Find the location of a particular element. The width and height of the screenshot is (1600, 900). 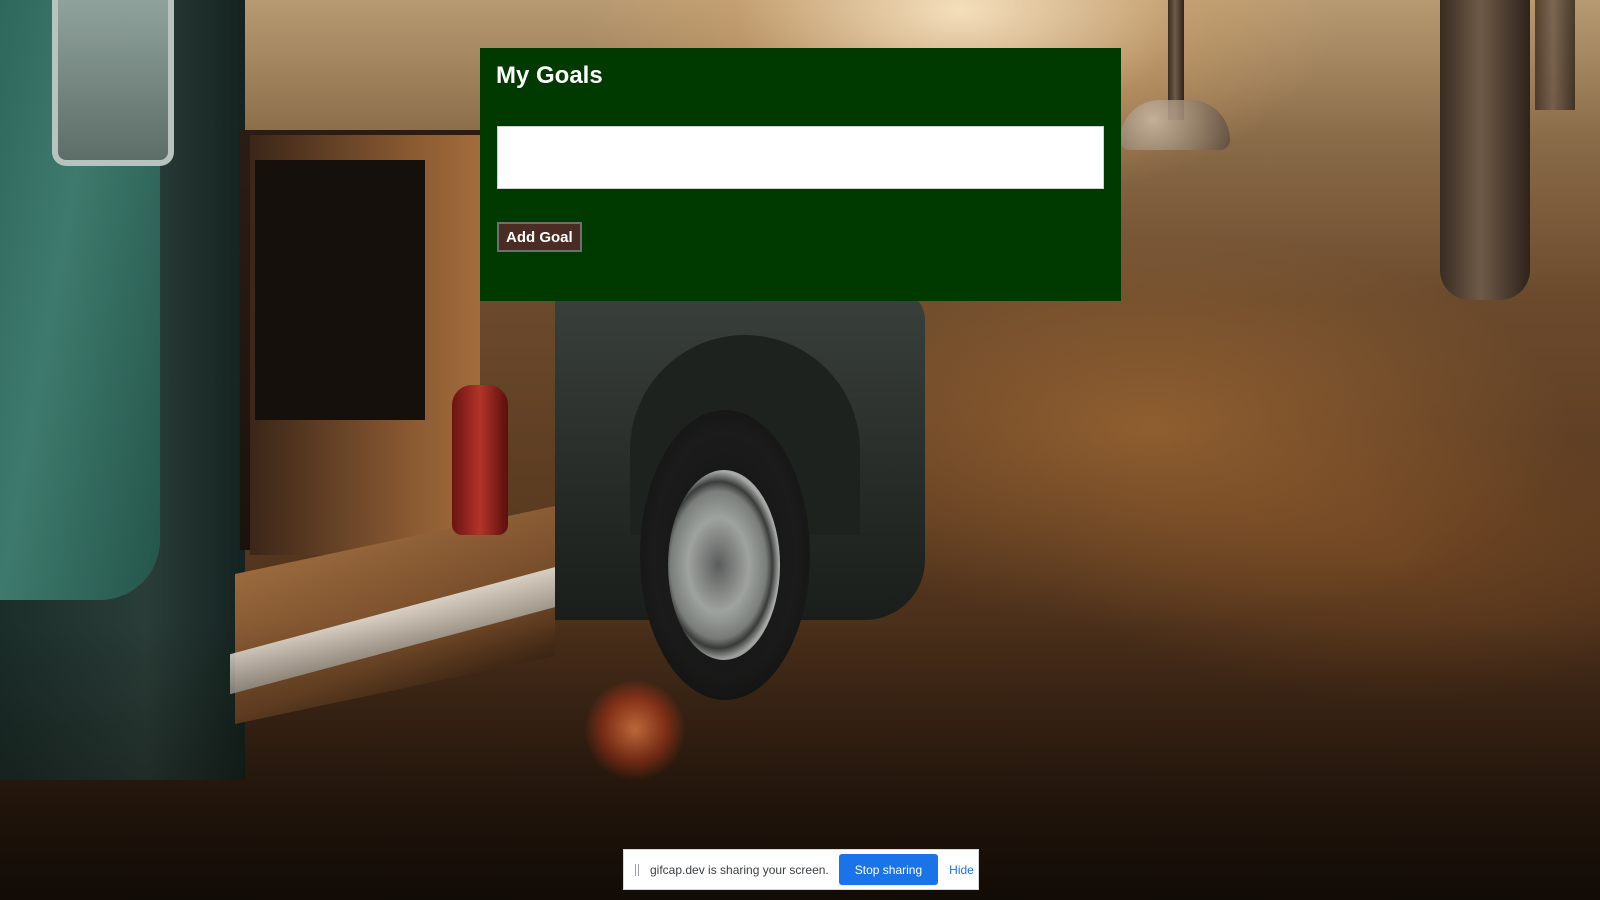

goal-input is located at coordinates (800, 157).